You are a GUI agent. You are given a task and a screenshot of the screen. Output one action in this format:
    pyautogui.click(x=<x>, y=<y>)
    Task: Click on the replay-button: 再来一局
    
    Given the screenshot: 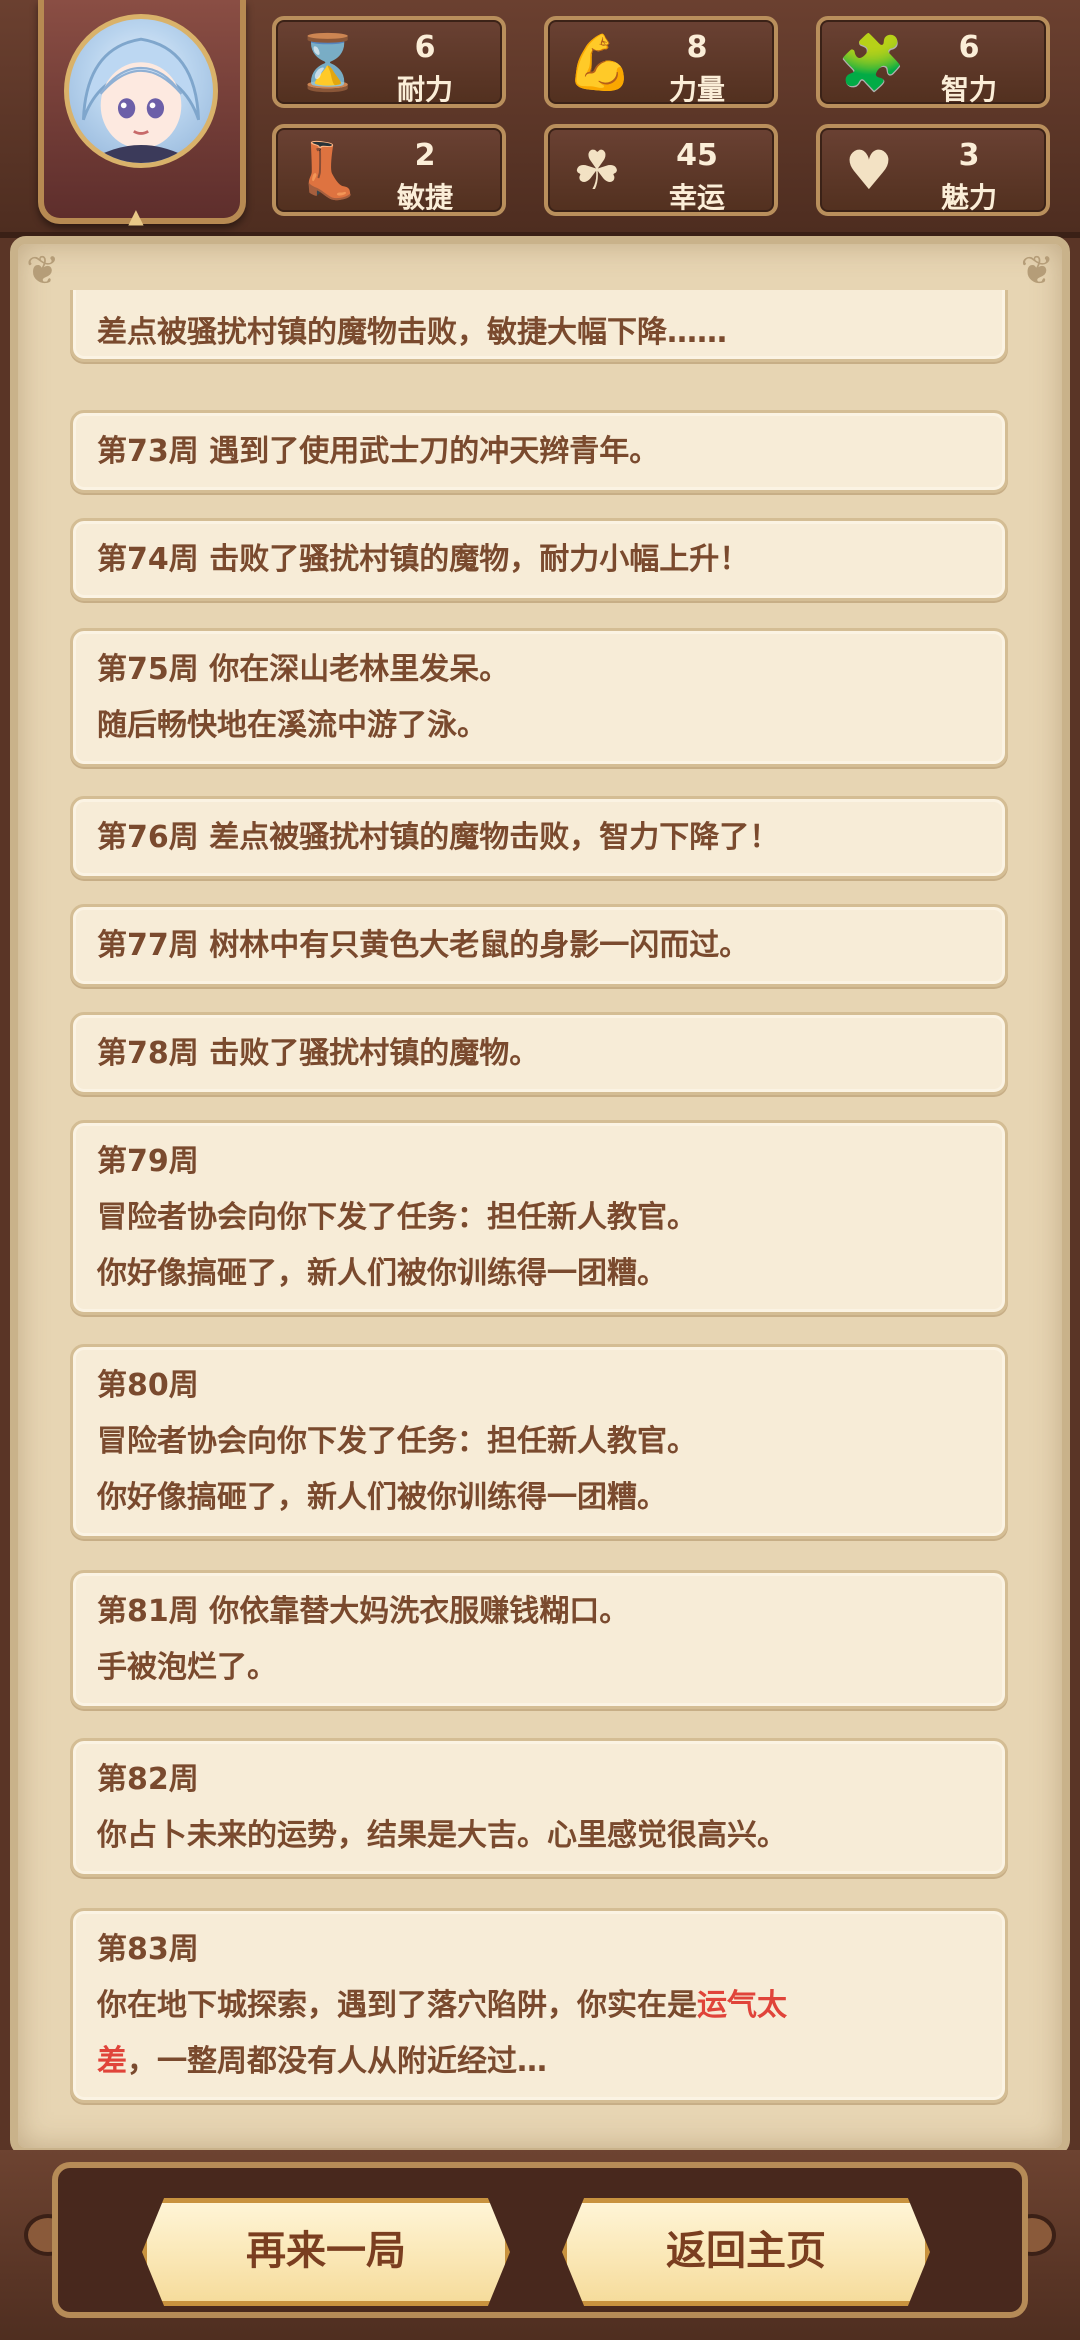 What is the action you would take?
    pyautogui.click(x=326, y=2252)
    